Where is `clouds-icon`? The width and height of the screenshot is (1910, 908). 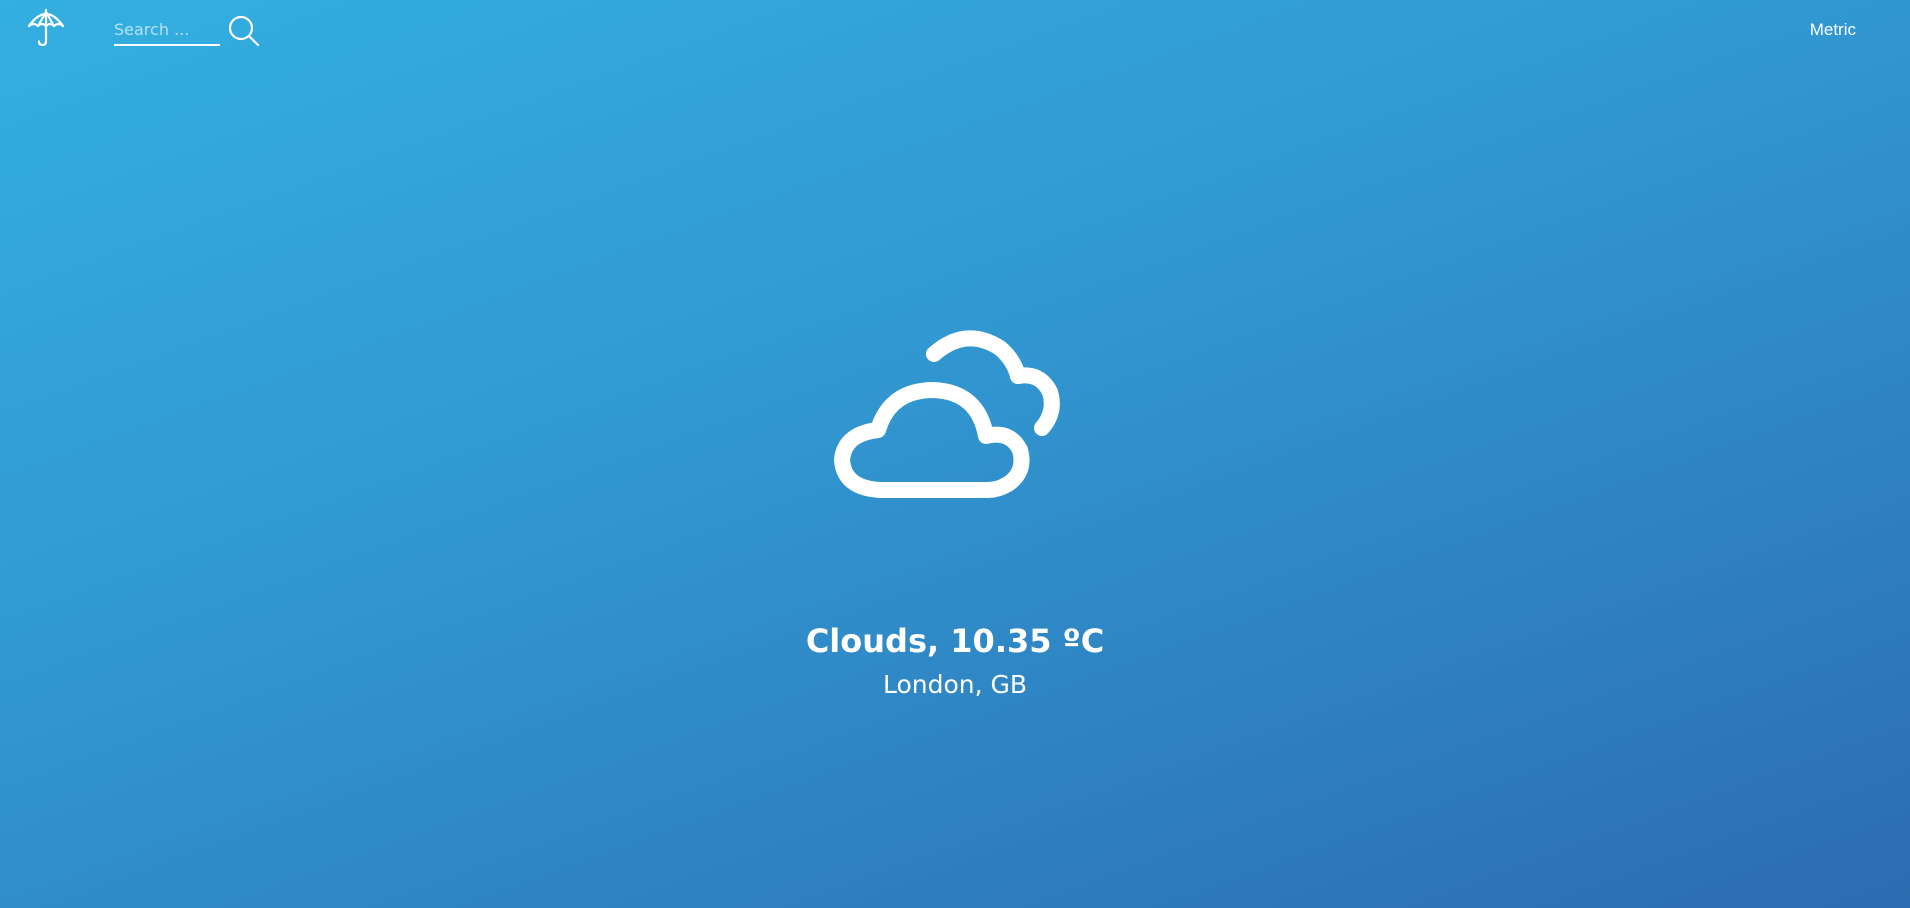
clouds-icon is located at coordinates (958, 418).